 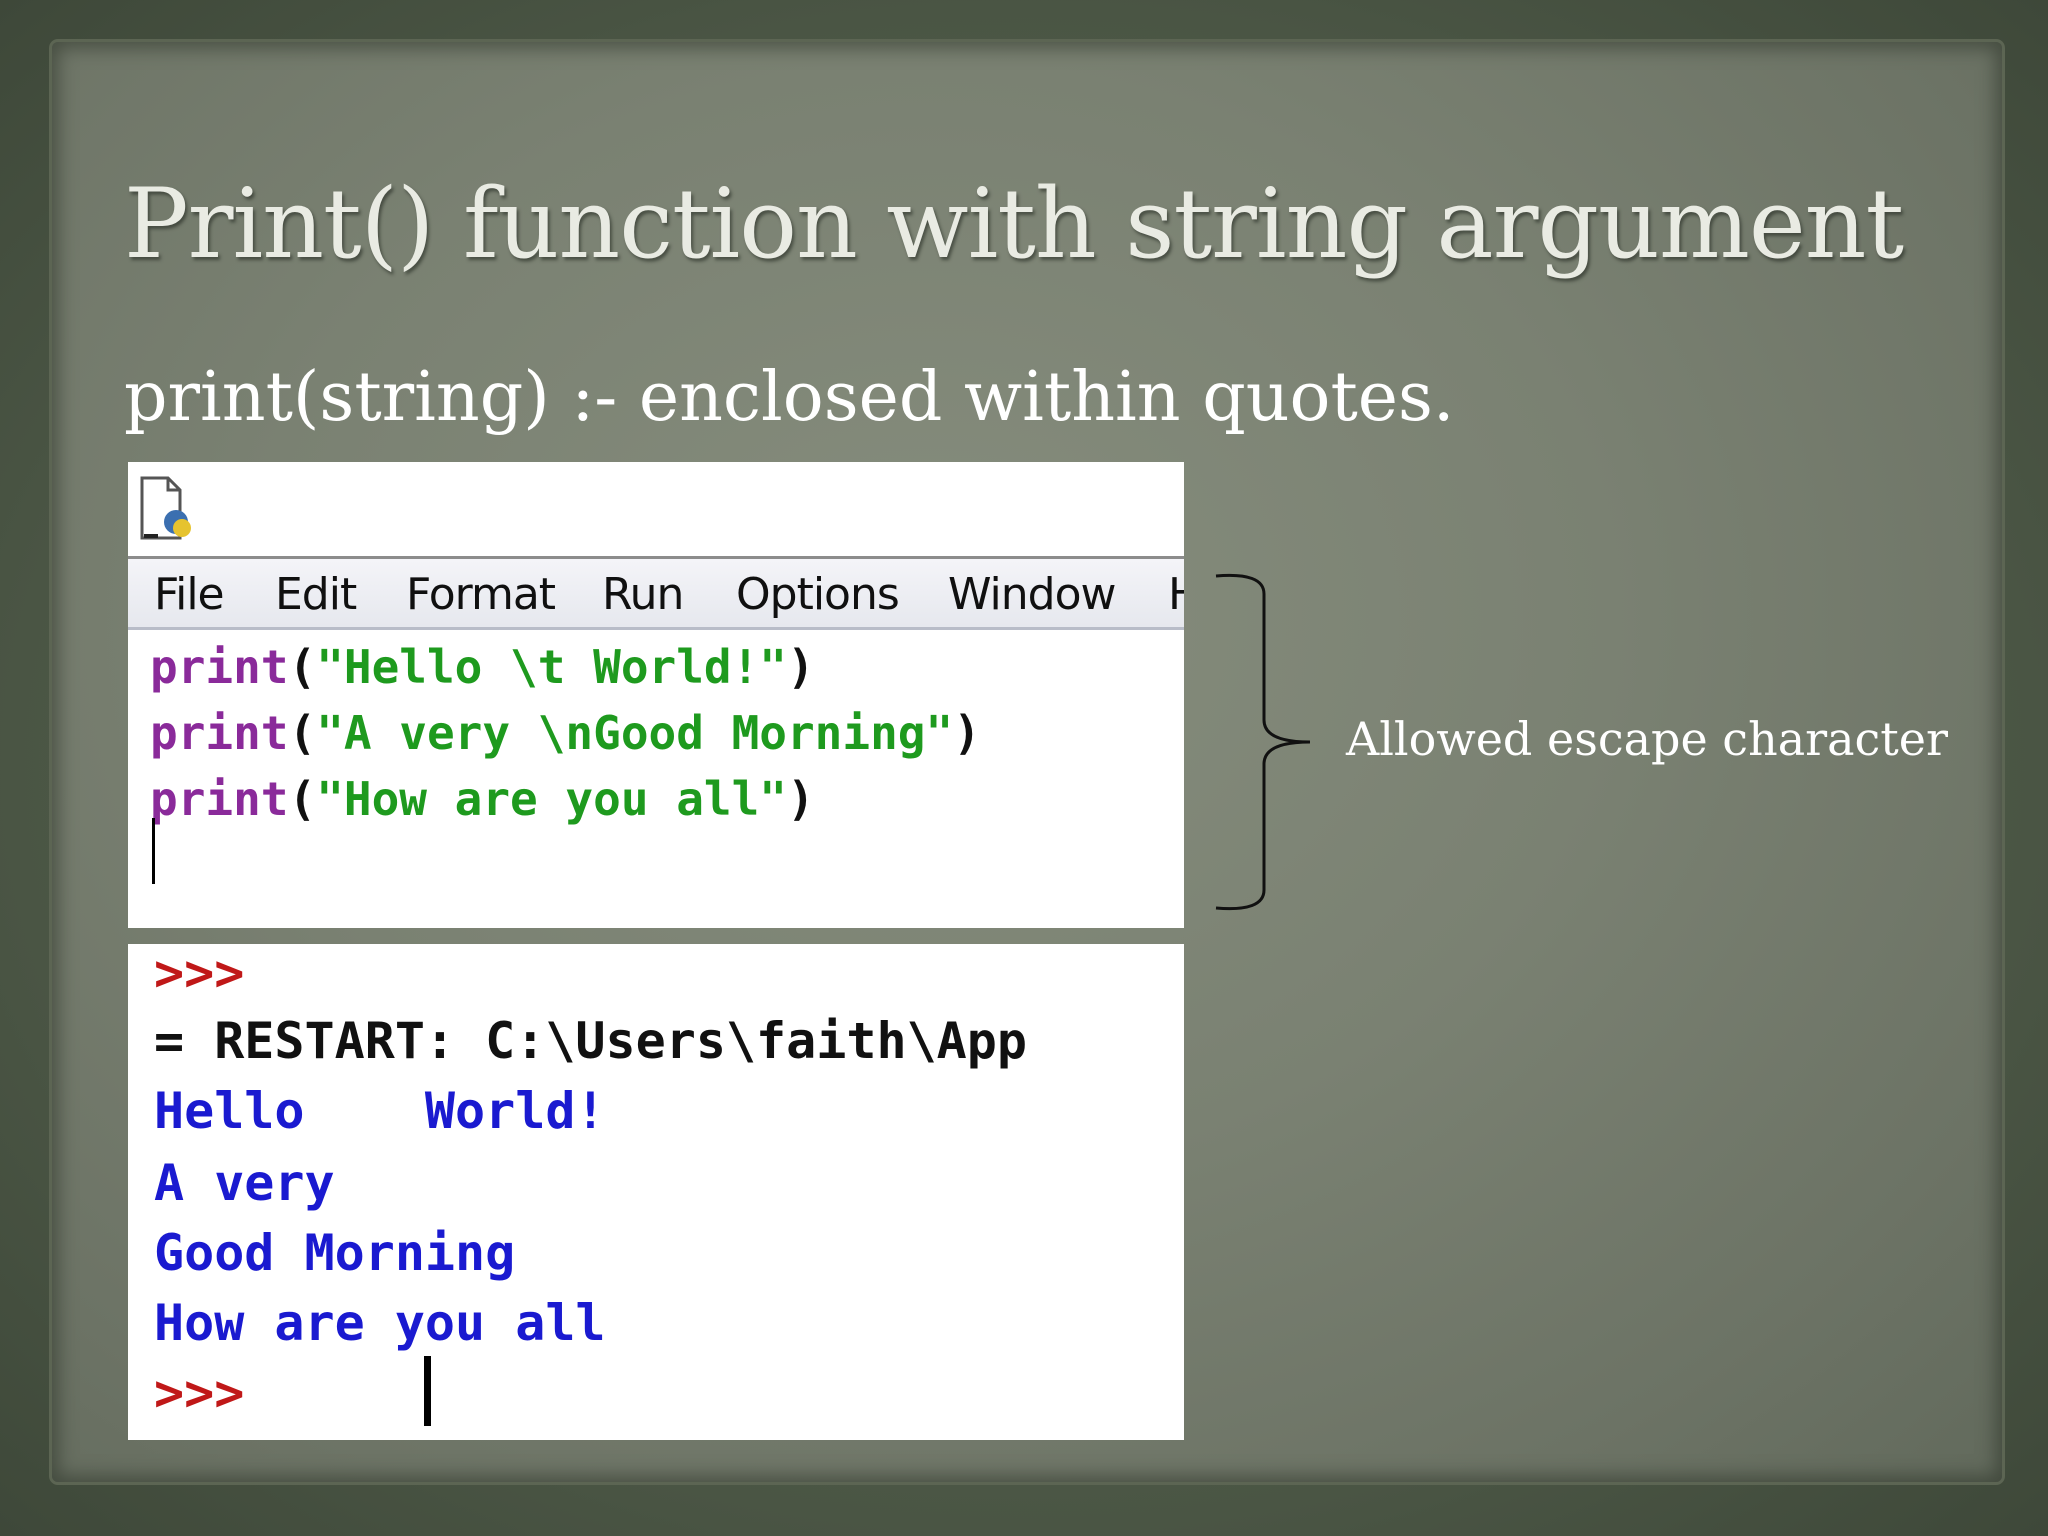 What do you see at coordinates (643, 594) in the screenshot?
I see `menu-run: Run` at bounding box center [643, 594].